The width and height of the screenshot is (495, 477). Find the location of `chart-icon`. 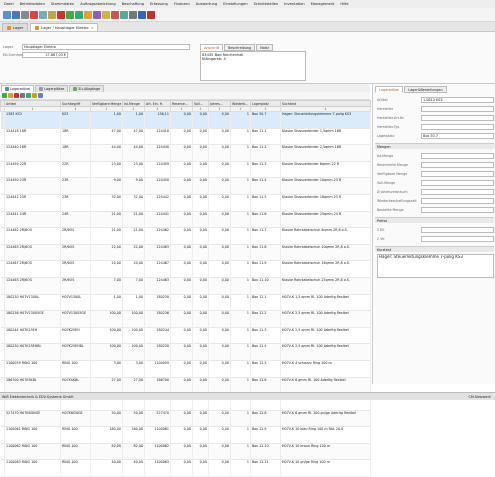

chart-icon is located at coordinates (97, 14).